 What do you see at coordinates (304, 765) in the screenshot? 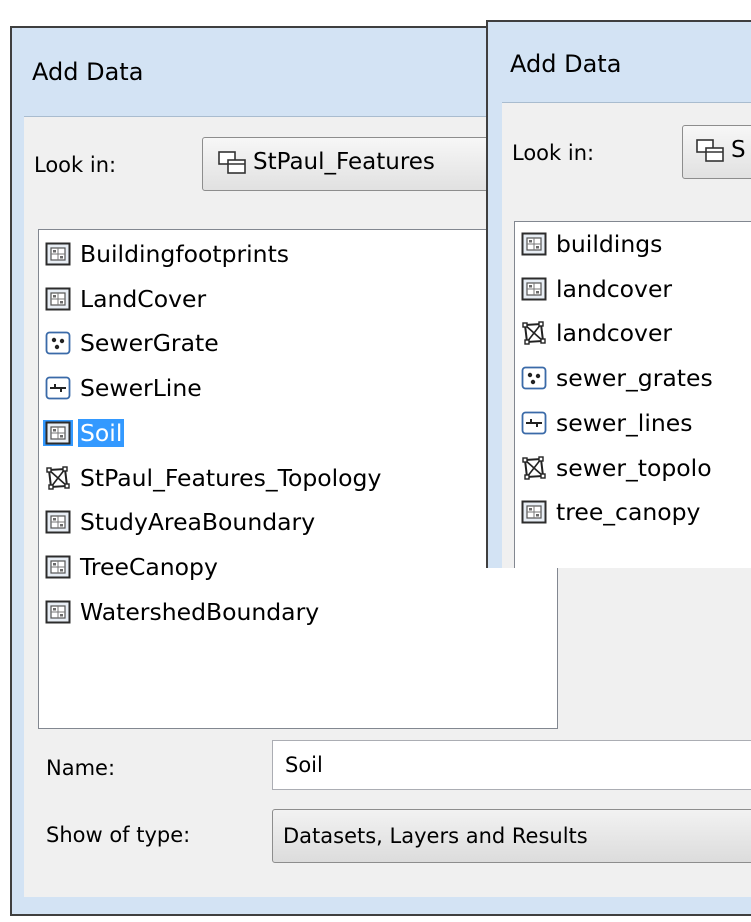
I see `name-field-value: Soil` at bounding box center [304, 765].